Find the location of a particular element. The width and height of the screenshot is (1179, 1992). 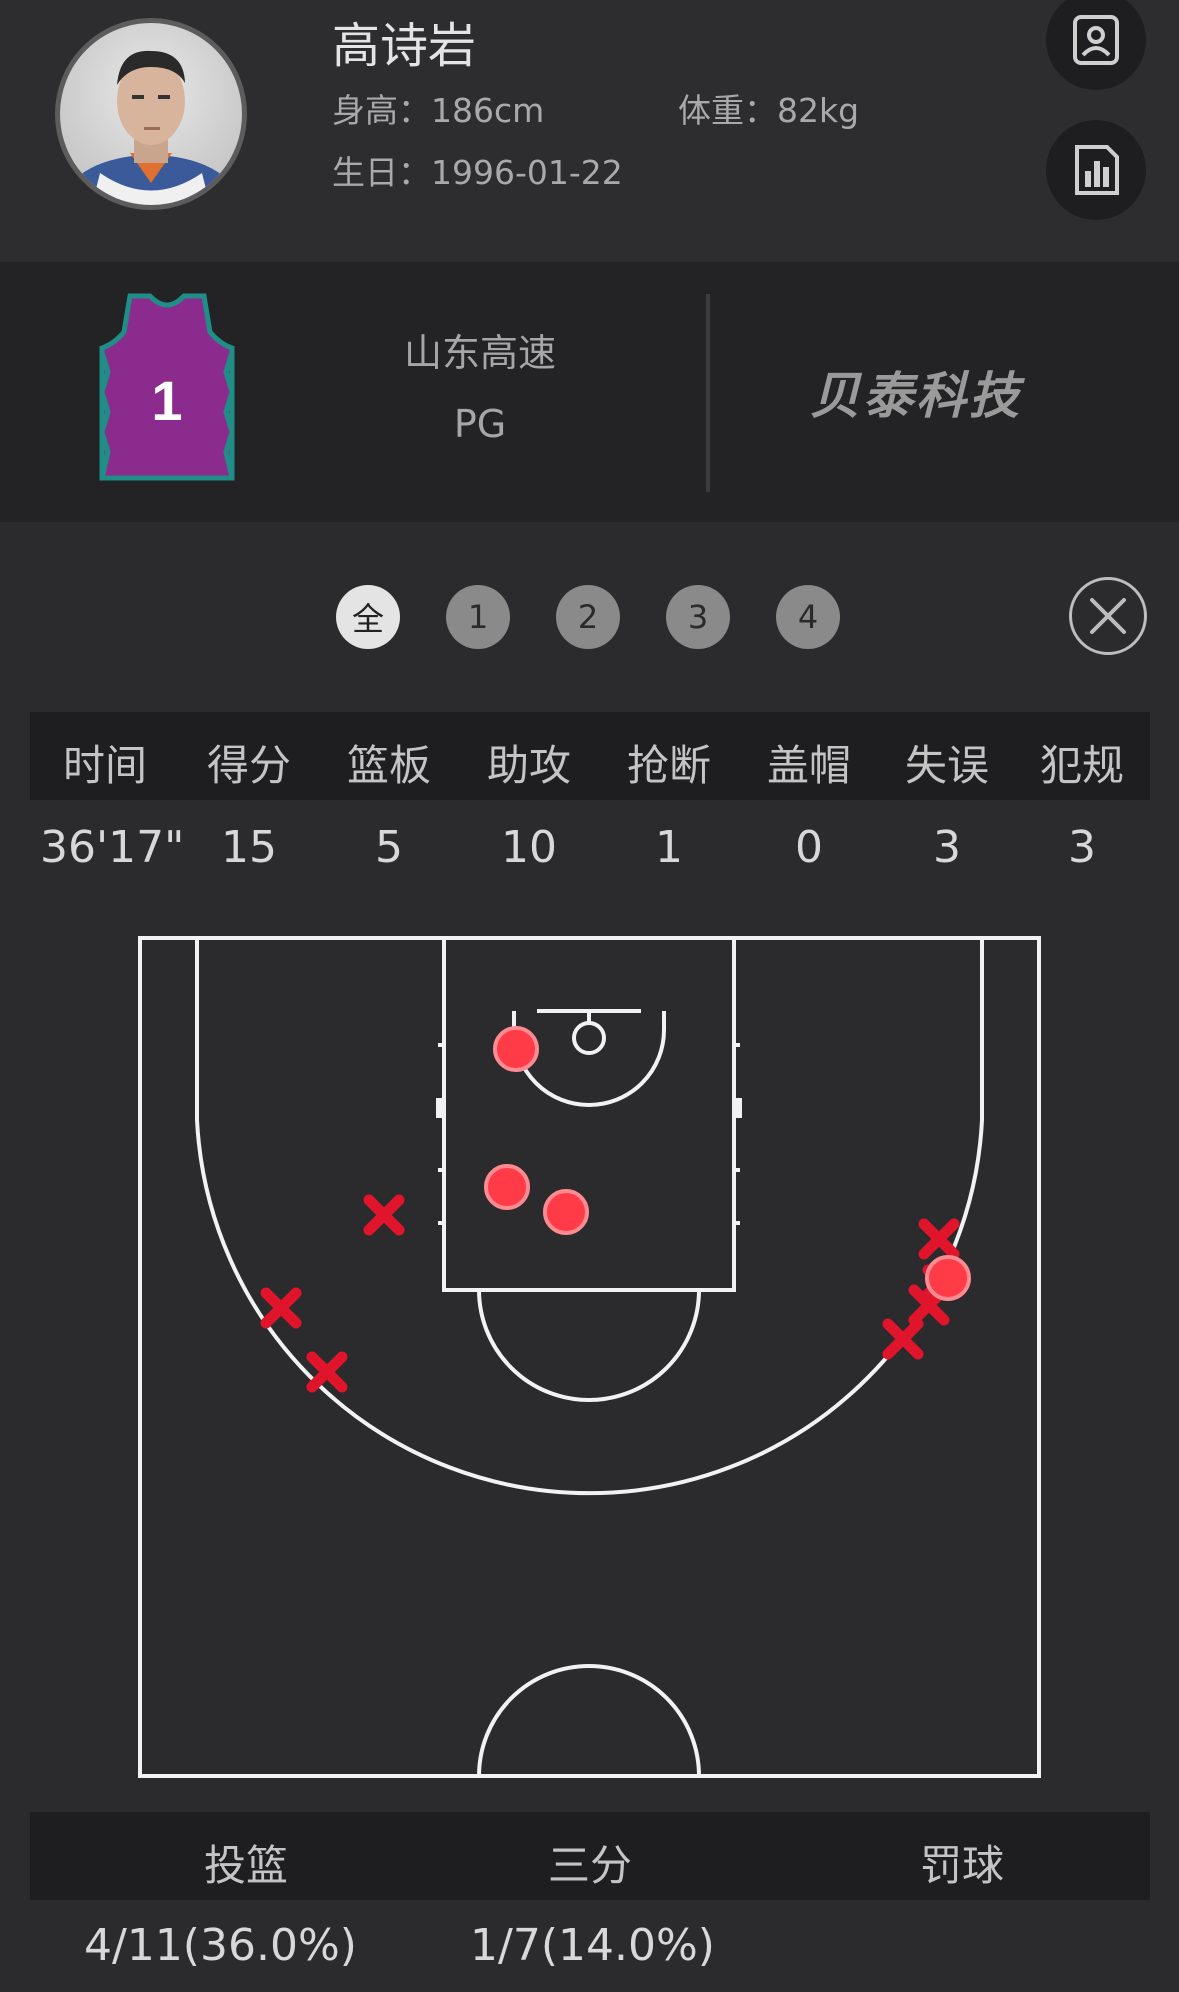

missed-shots is located at coordinates (610, 1293).